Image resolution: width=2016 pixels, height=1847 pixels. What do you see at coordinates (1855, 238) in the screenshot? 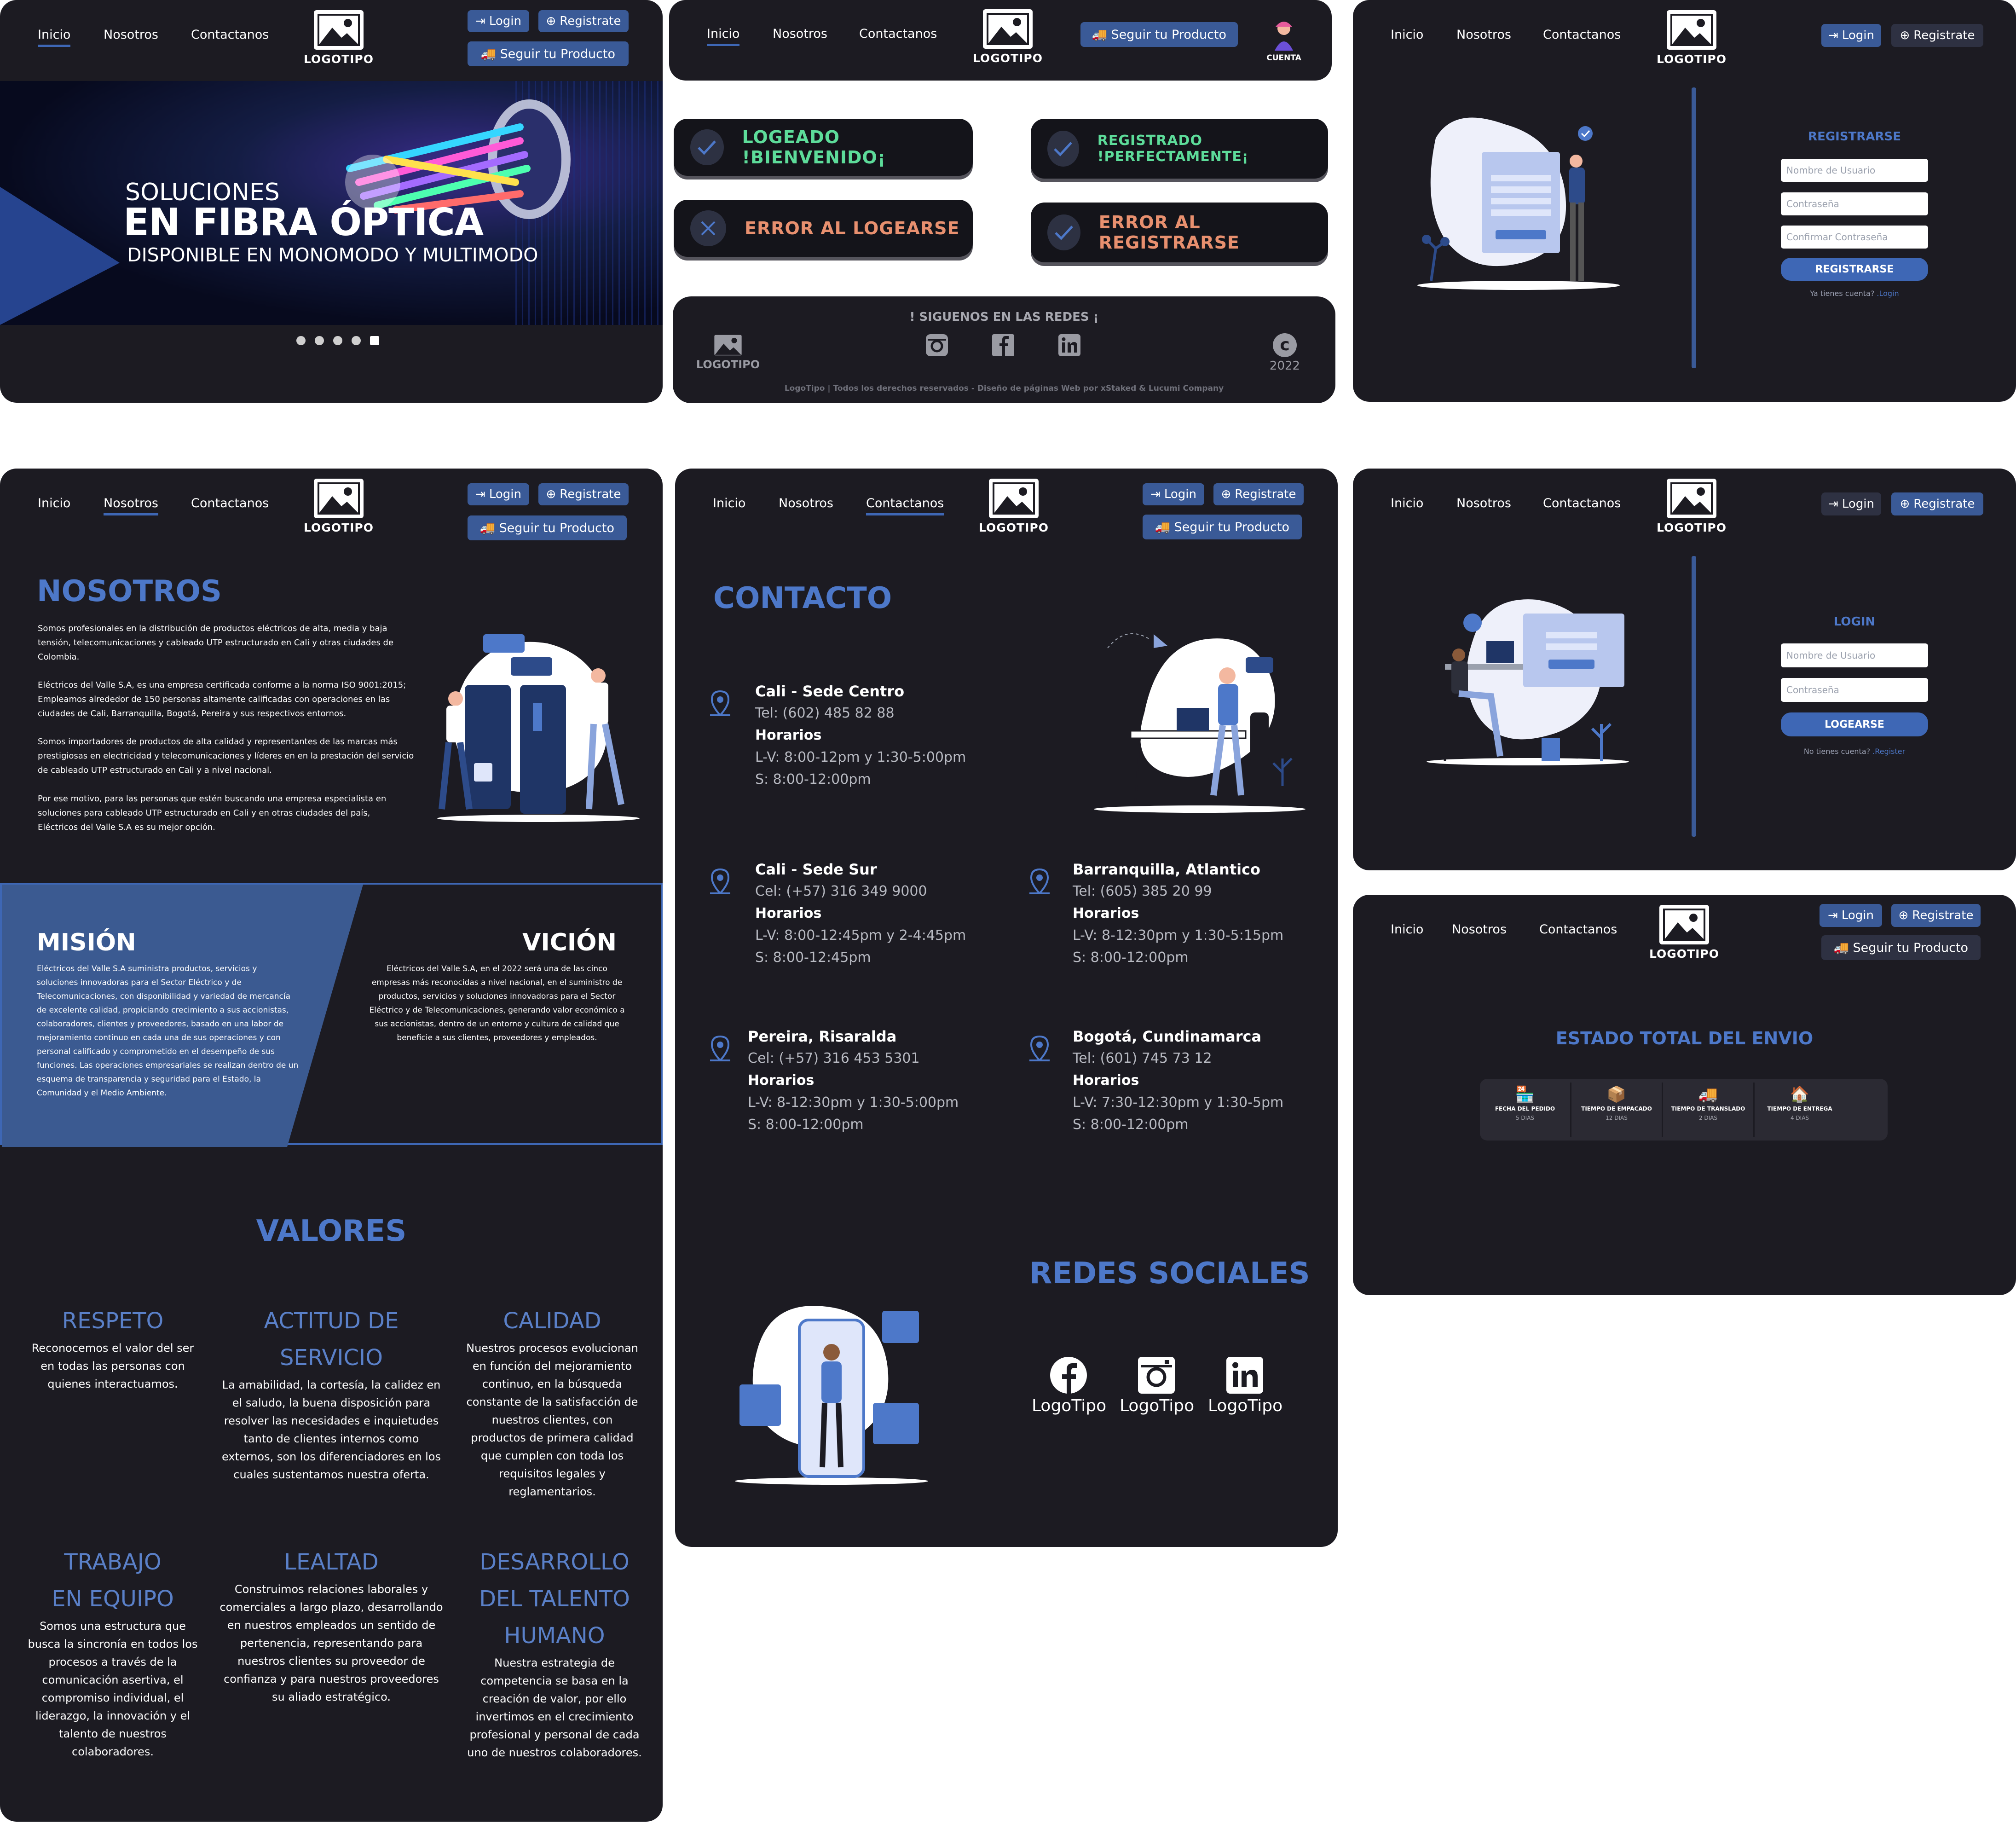
I see `register-confirm-password-input: Confirmar Contraseña` at bounding box center [1855, 238].